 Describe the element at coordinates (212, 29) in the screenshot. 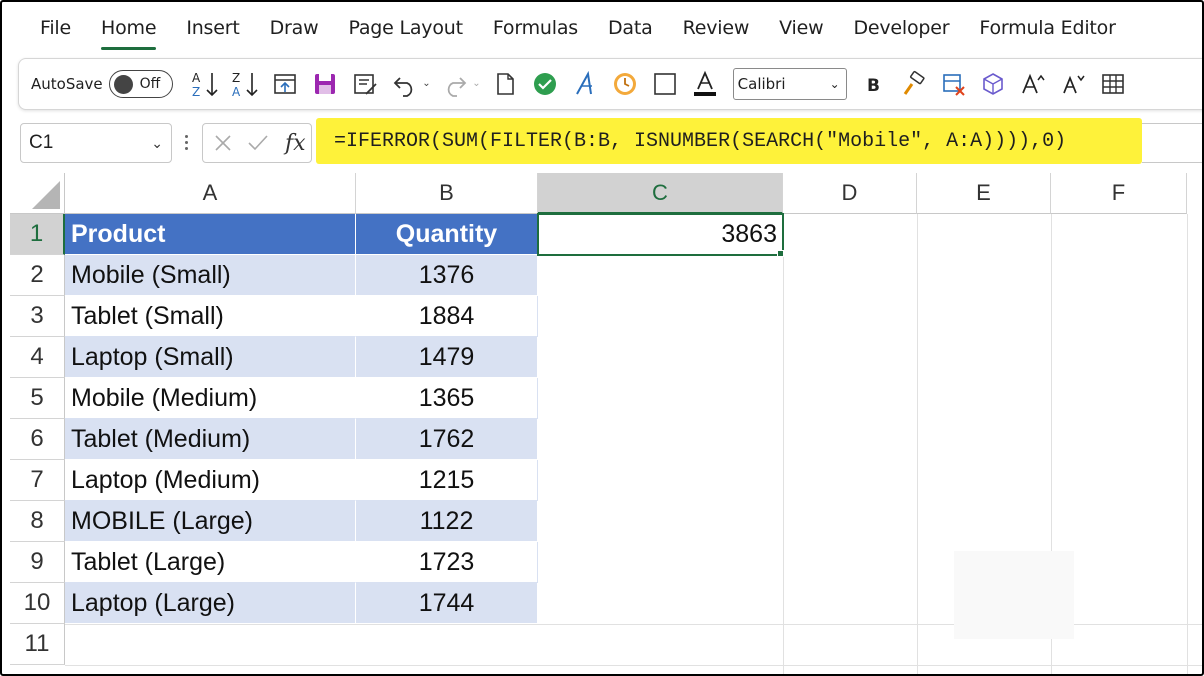

I see `menu-insert: Insert` at that location.